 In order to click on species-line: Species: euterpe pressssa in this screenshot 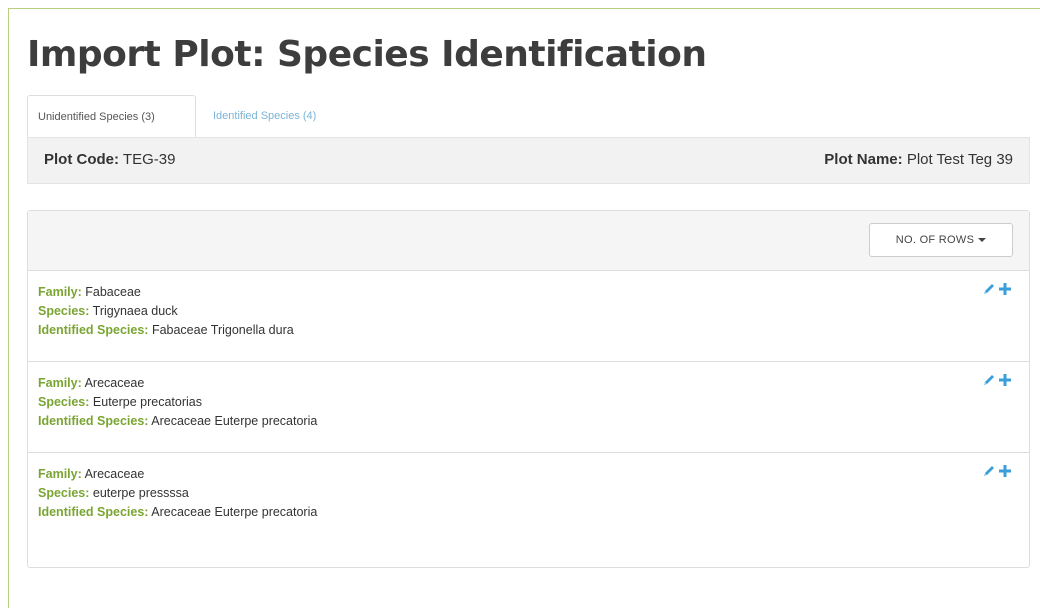, I will do `click(533, 493)`.